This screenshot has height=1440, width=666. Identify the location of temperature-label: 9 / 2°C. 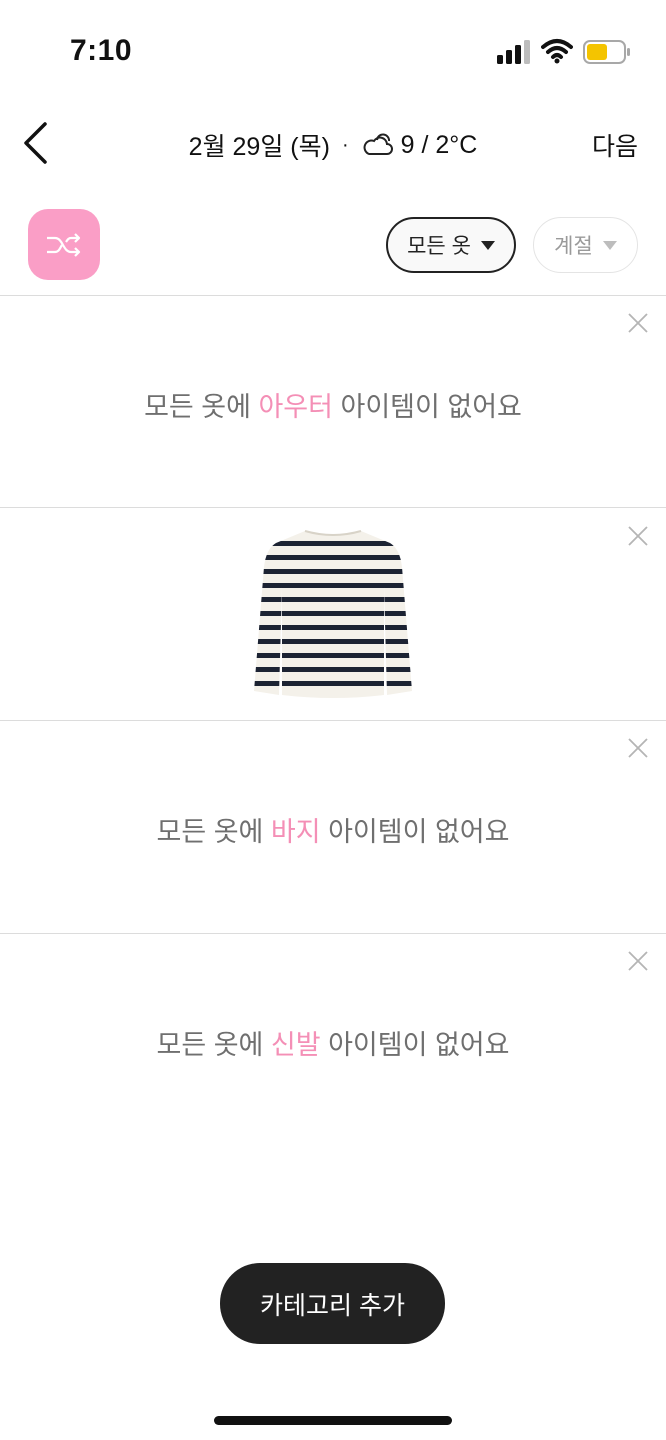
(439, 144).